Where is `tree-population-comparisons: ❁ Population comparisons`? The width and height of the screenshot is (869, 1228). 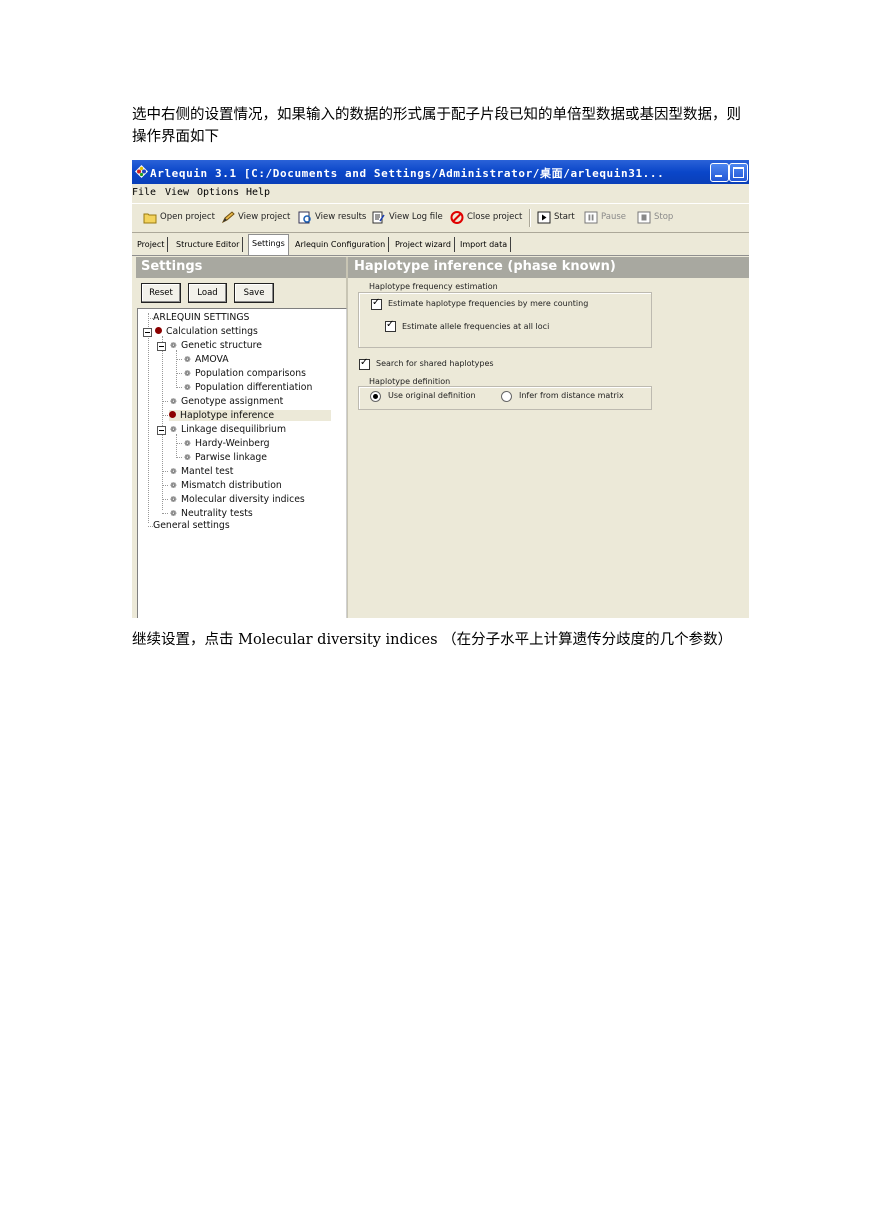
tree-population-comparisons: ❁ Population comparisons is located at coordinates (244, 373).